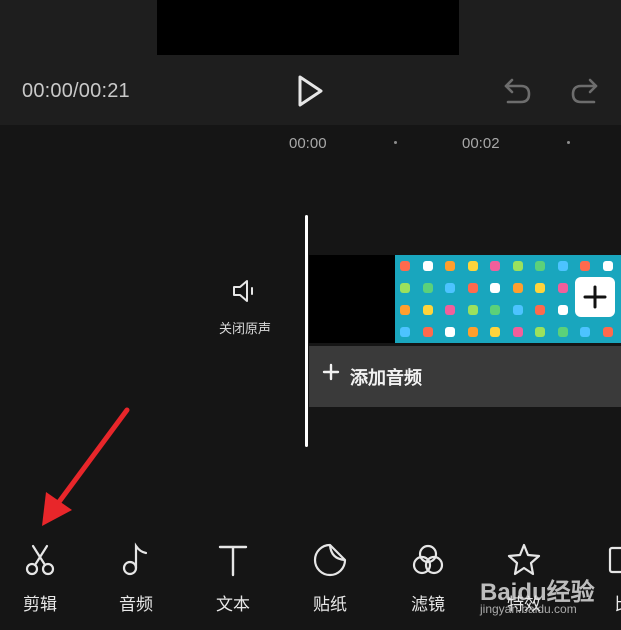 The image size is (621, 630). What do you see at coordinates (528, 609) in the screenshot?
I see `watermark-url: jingyan.baidu.com` at bounding box center [528, 609].